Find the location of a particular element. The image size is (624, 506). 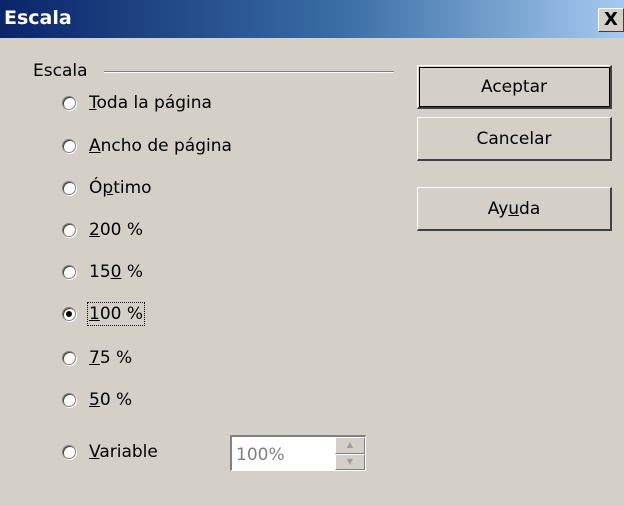

option-200: 200 % is located at coordinates (102, 230).